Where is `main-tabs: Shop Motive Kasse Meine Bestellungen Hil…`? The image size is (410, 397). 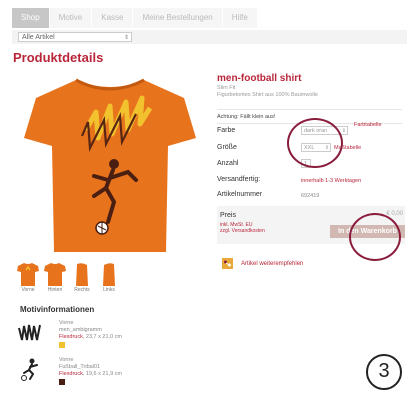
main-tabs: Shop Motive Kasse Meine Bestellungen Hil… is located at coordinates (135, 18).